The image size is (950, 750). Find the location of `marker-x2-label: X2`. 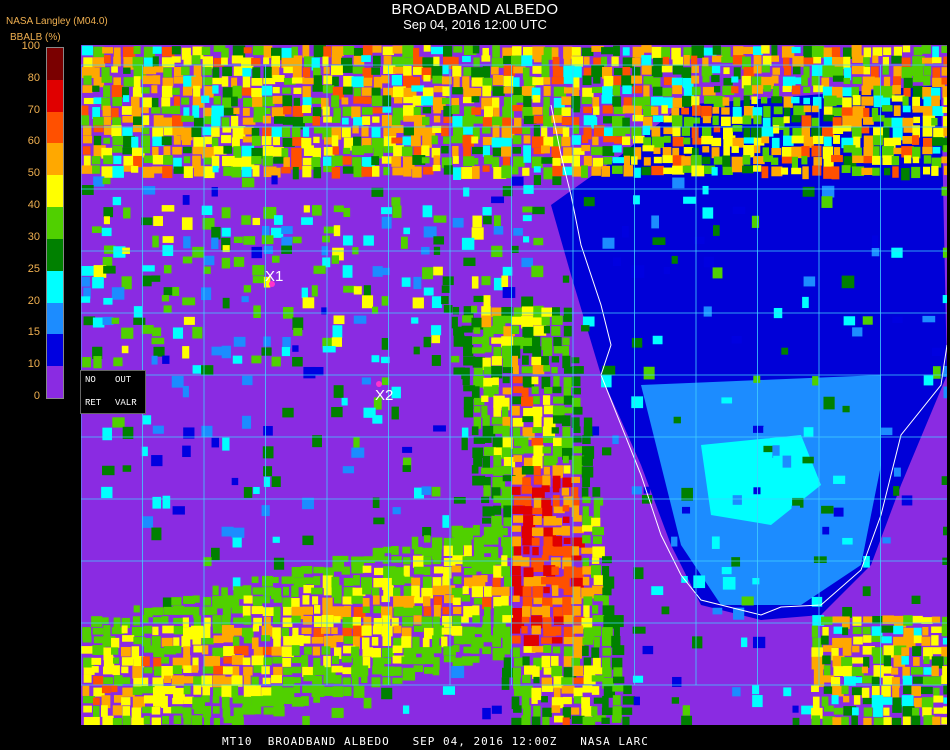

marker-x2-label: X2 is located at coordinates (384, 395).